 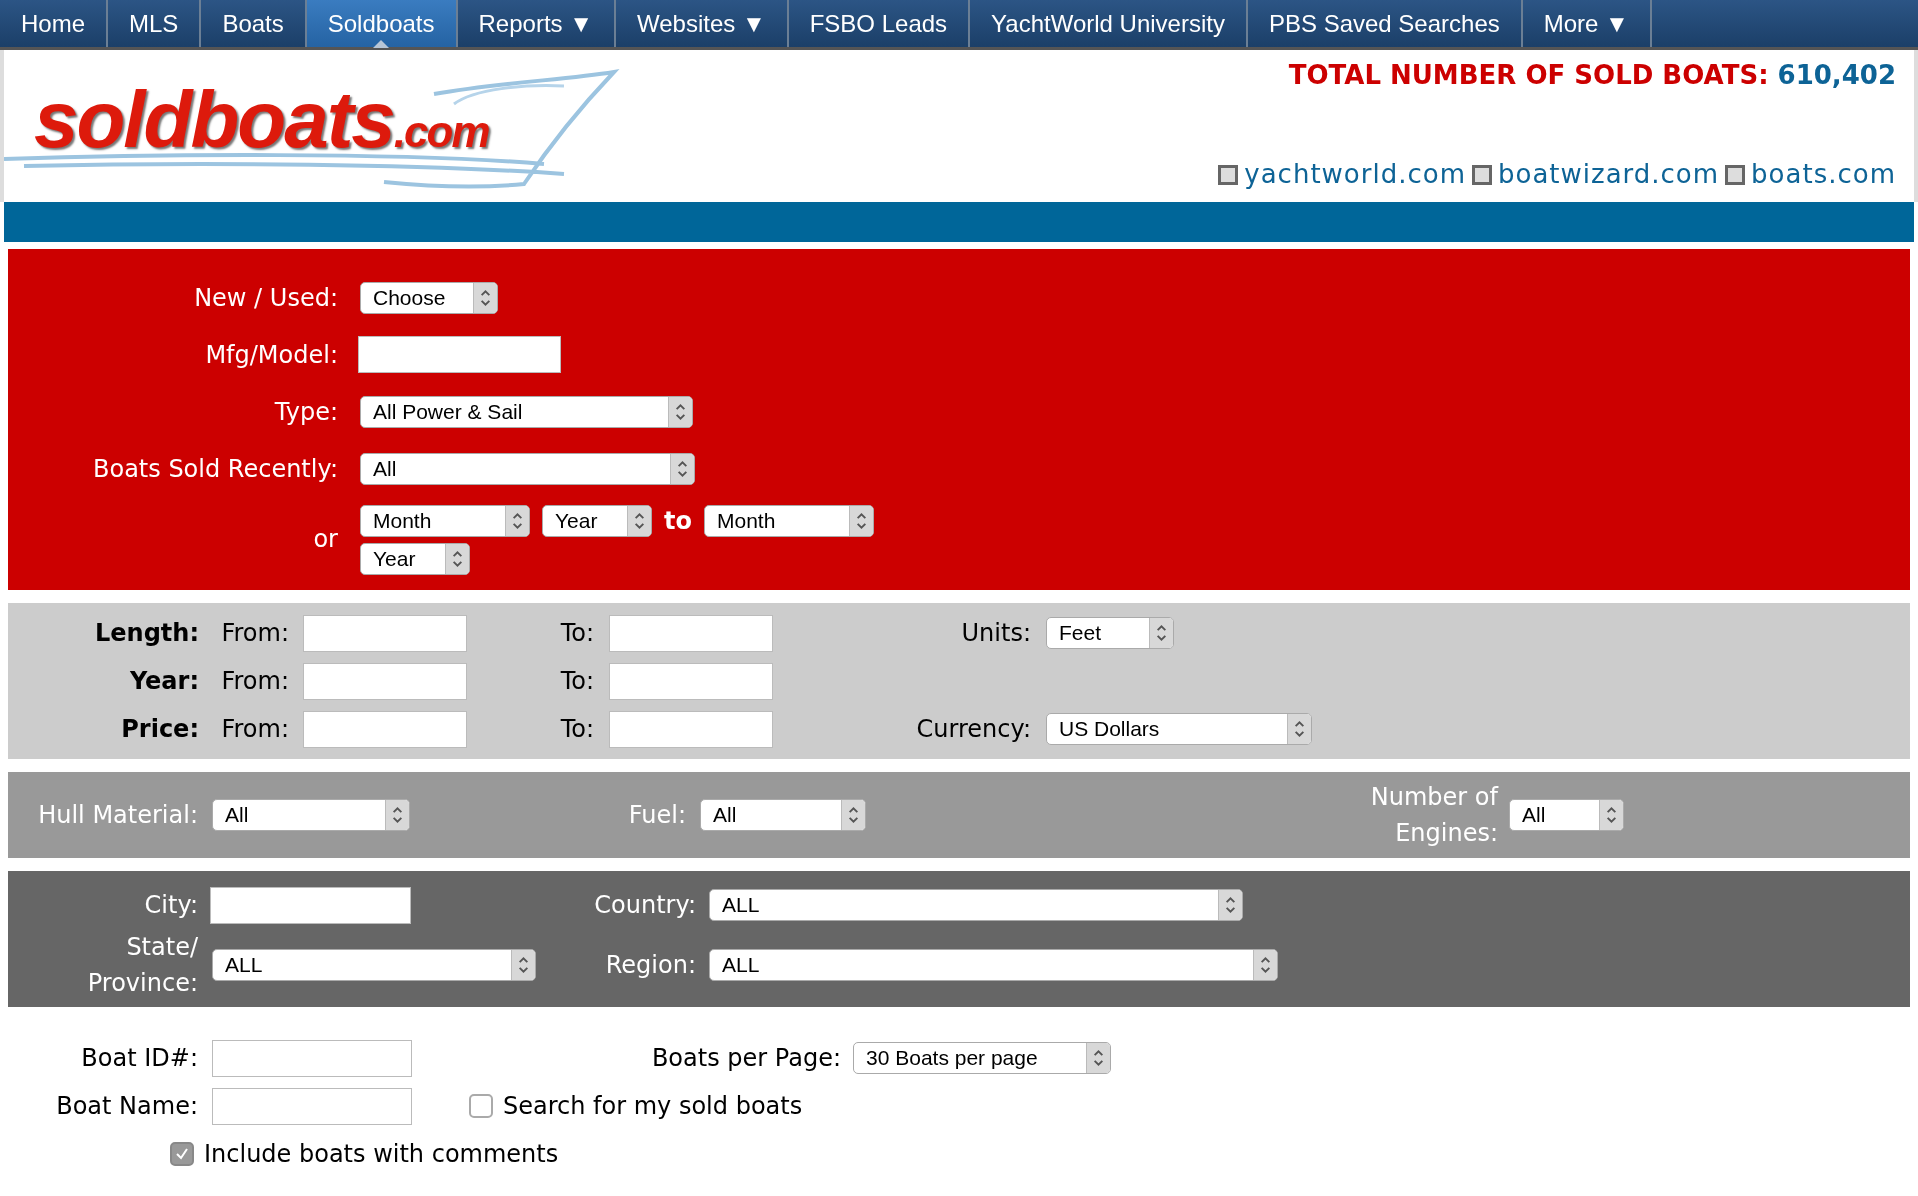 I want to click on site-link: boats.com, so click(x=1823, y=174).